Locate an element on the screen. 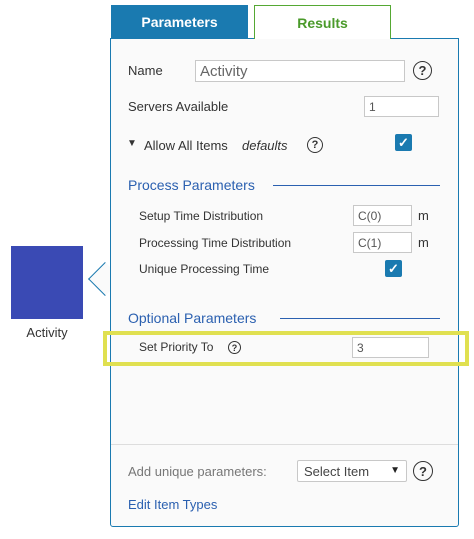 This screenshot has width=474, height=539. activity-node-label: Activity is located at coordinates (47, 332).